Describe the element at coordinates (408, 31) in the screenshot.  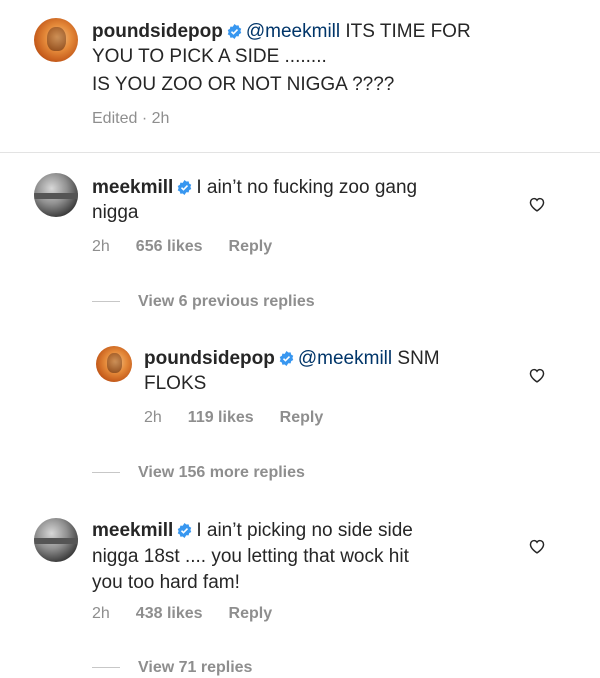
I see `caption-text: ITS TIME FOR` at that location.